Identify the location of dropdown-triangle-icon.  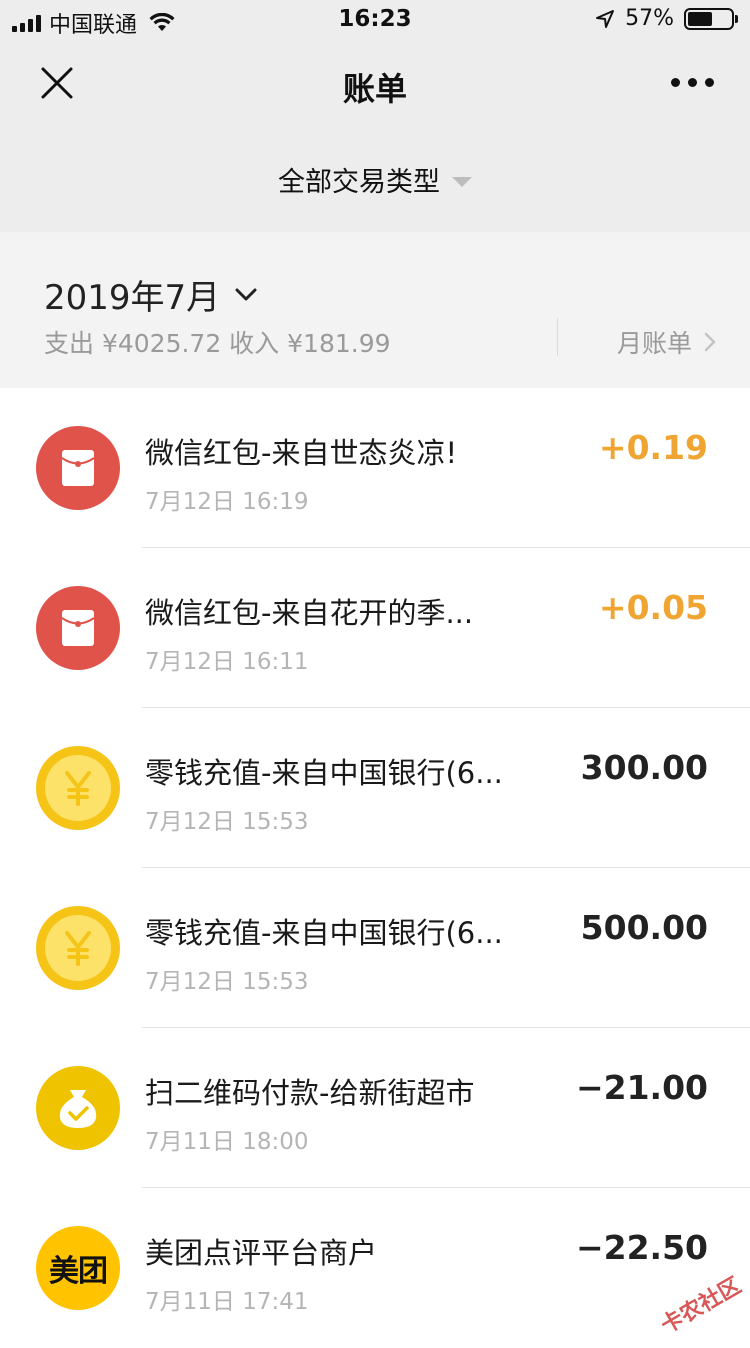
(462, 181).